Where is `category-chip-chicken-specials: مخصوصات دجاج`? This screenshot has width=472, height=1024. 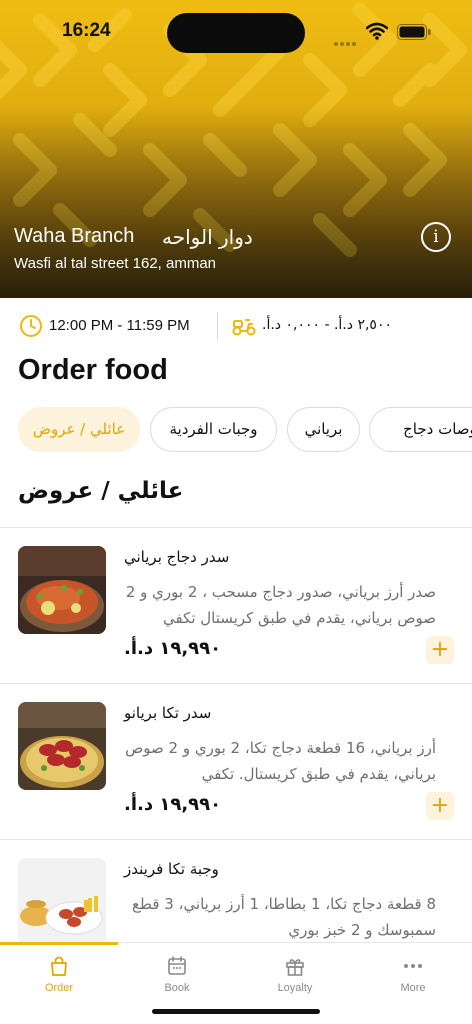
category-chip-chicken-specials: مخصوصات دجاج is located at coordinates (420, 429).